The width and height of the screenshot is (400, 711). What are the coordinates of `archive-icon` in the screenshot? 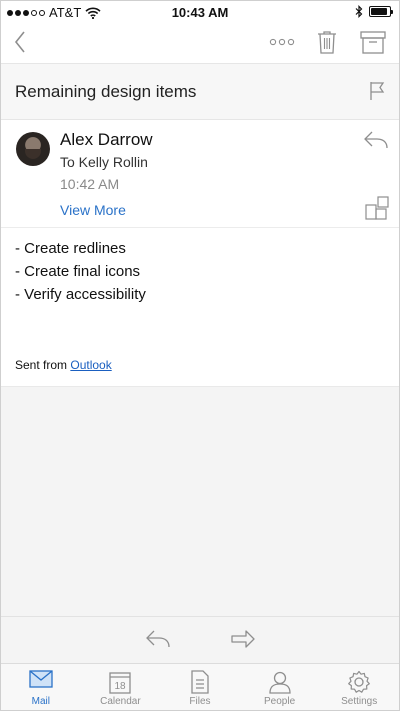 It's located at (373, 42).